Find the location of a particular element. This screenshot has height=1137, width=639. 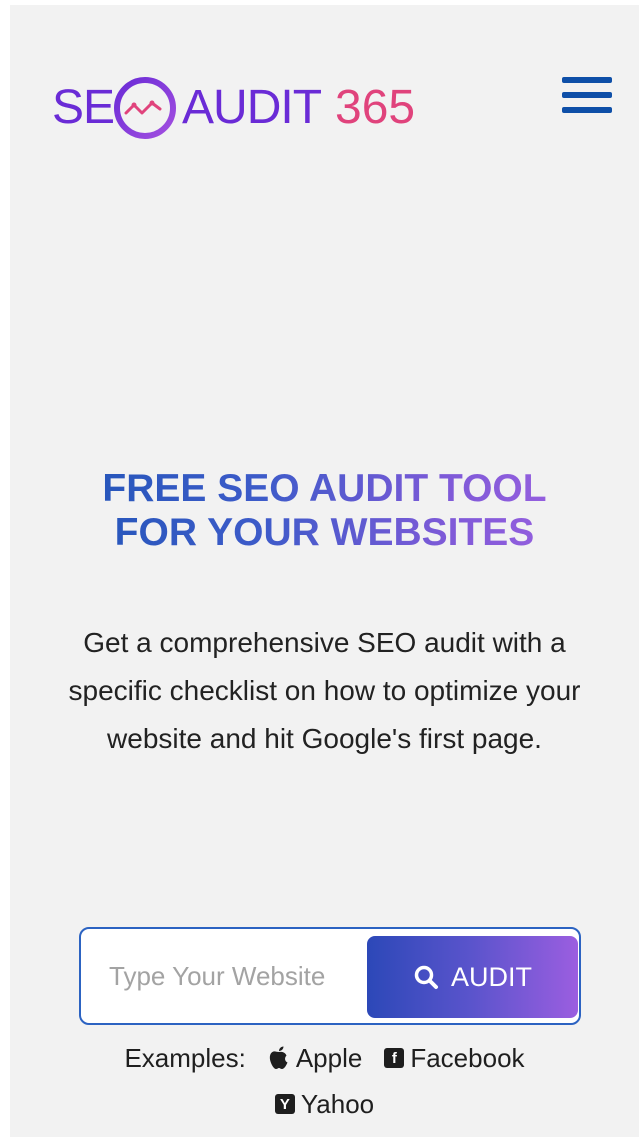

logo-text-365: 365 is located at coordinates (375, 107).